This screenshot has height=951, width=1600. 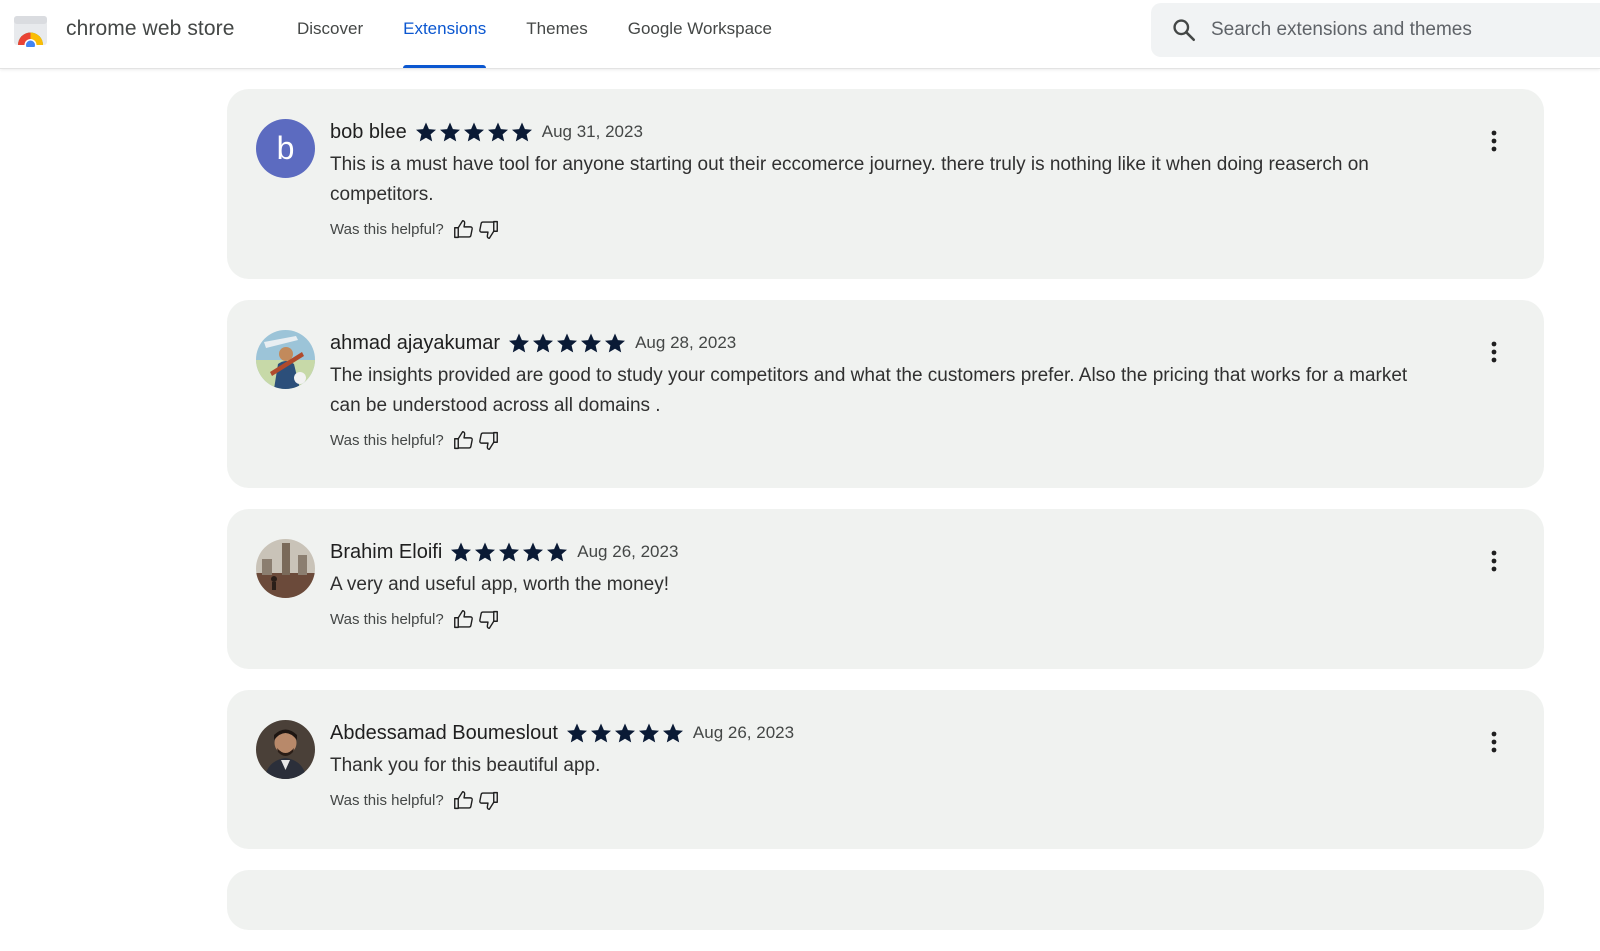 I want to click on search-icon, so click(x=1184, y=30).